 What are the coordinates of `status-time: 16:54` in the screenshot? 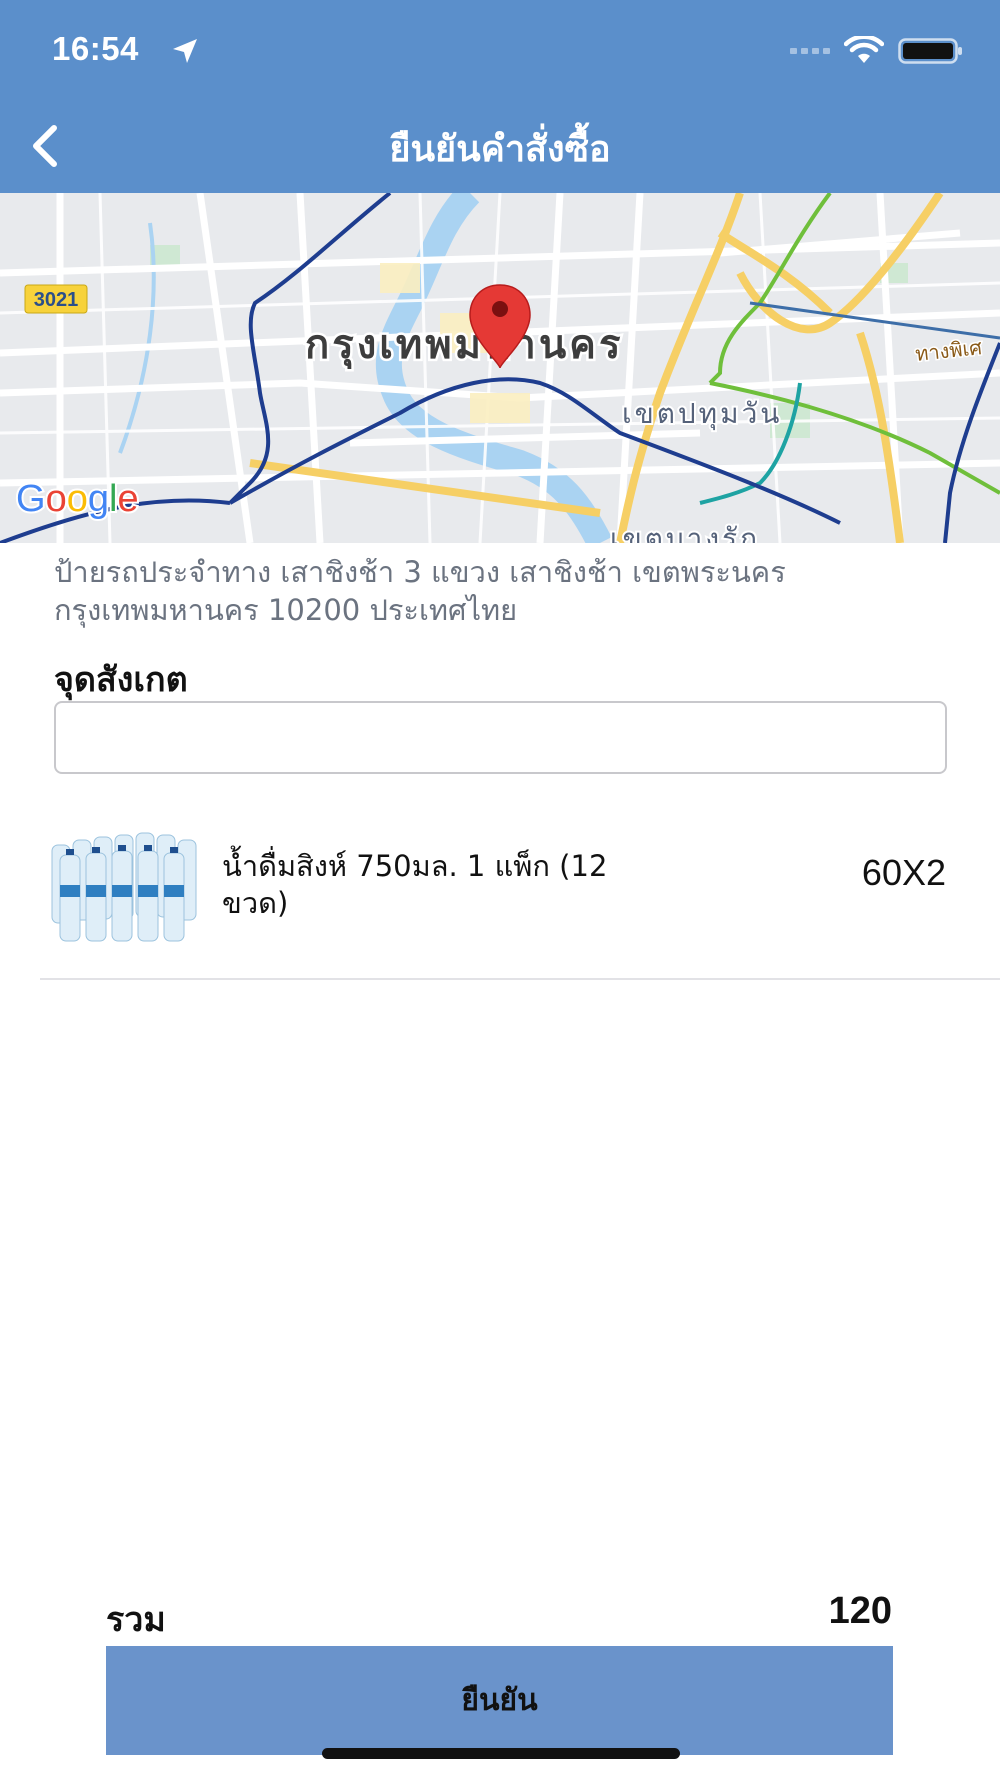 It's located at (95, 48).